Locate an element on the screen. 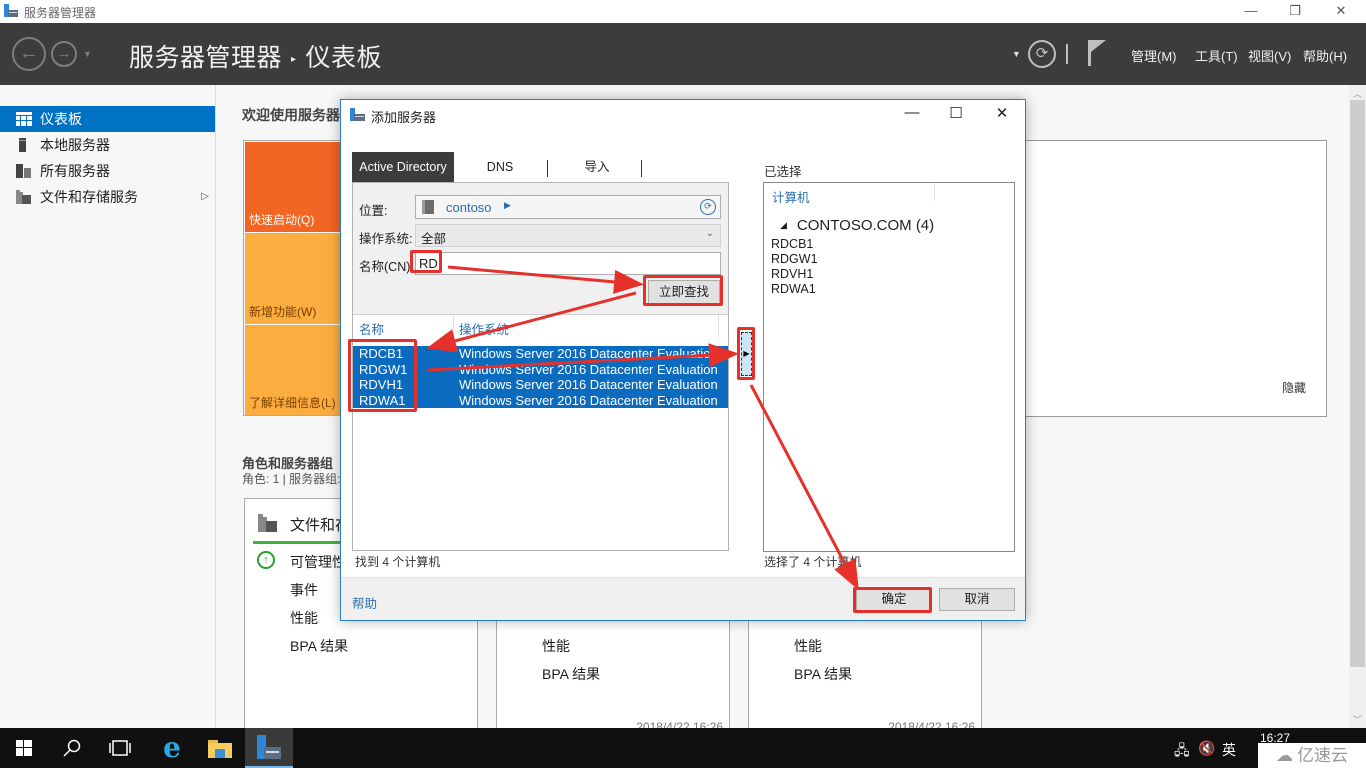 The height and width of the screenshot is (768, 1366). tile-learn-more: 了解详细信息(L) is located at coordinates (292, 370).